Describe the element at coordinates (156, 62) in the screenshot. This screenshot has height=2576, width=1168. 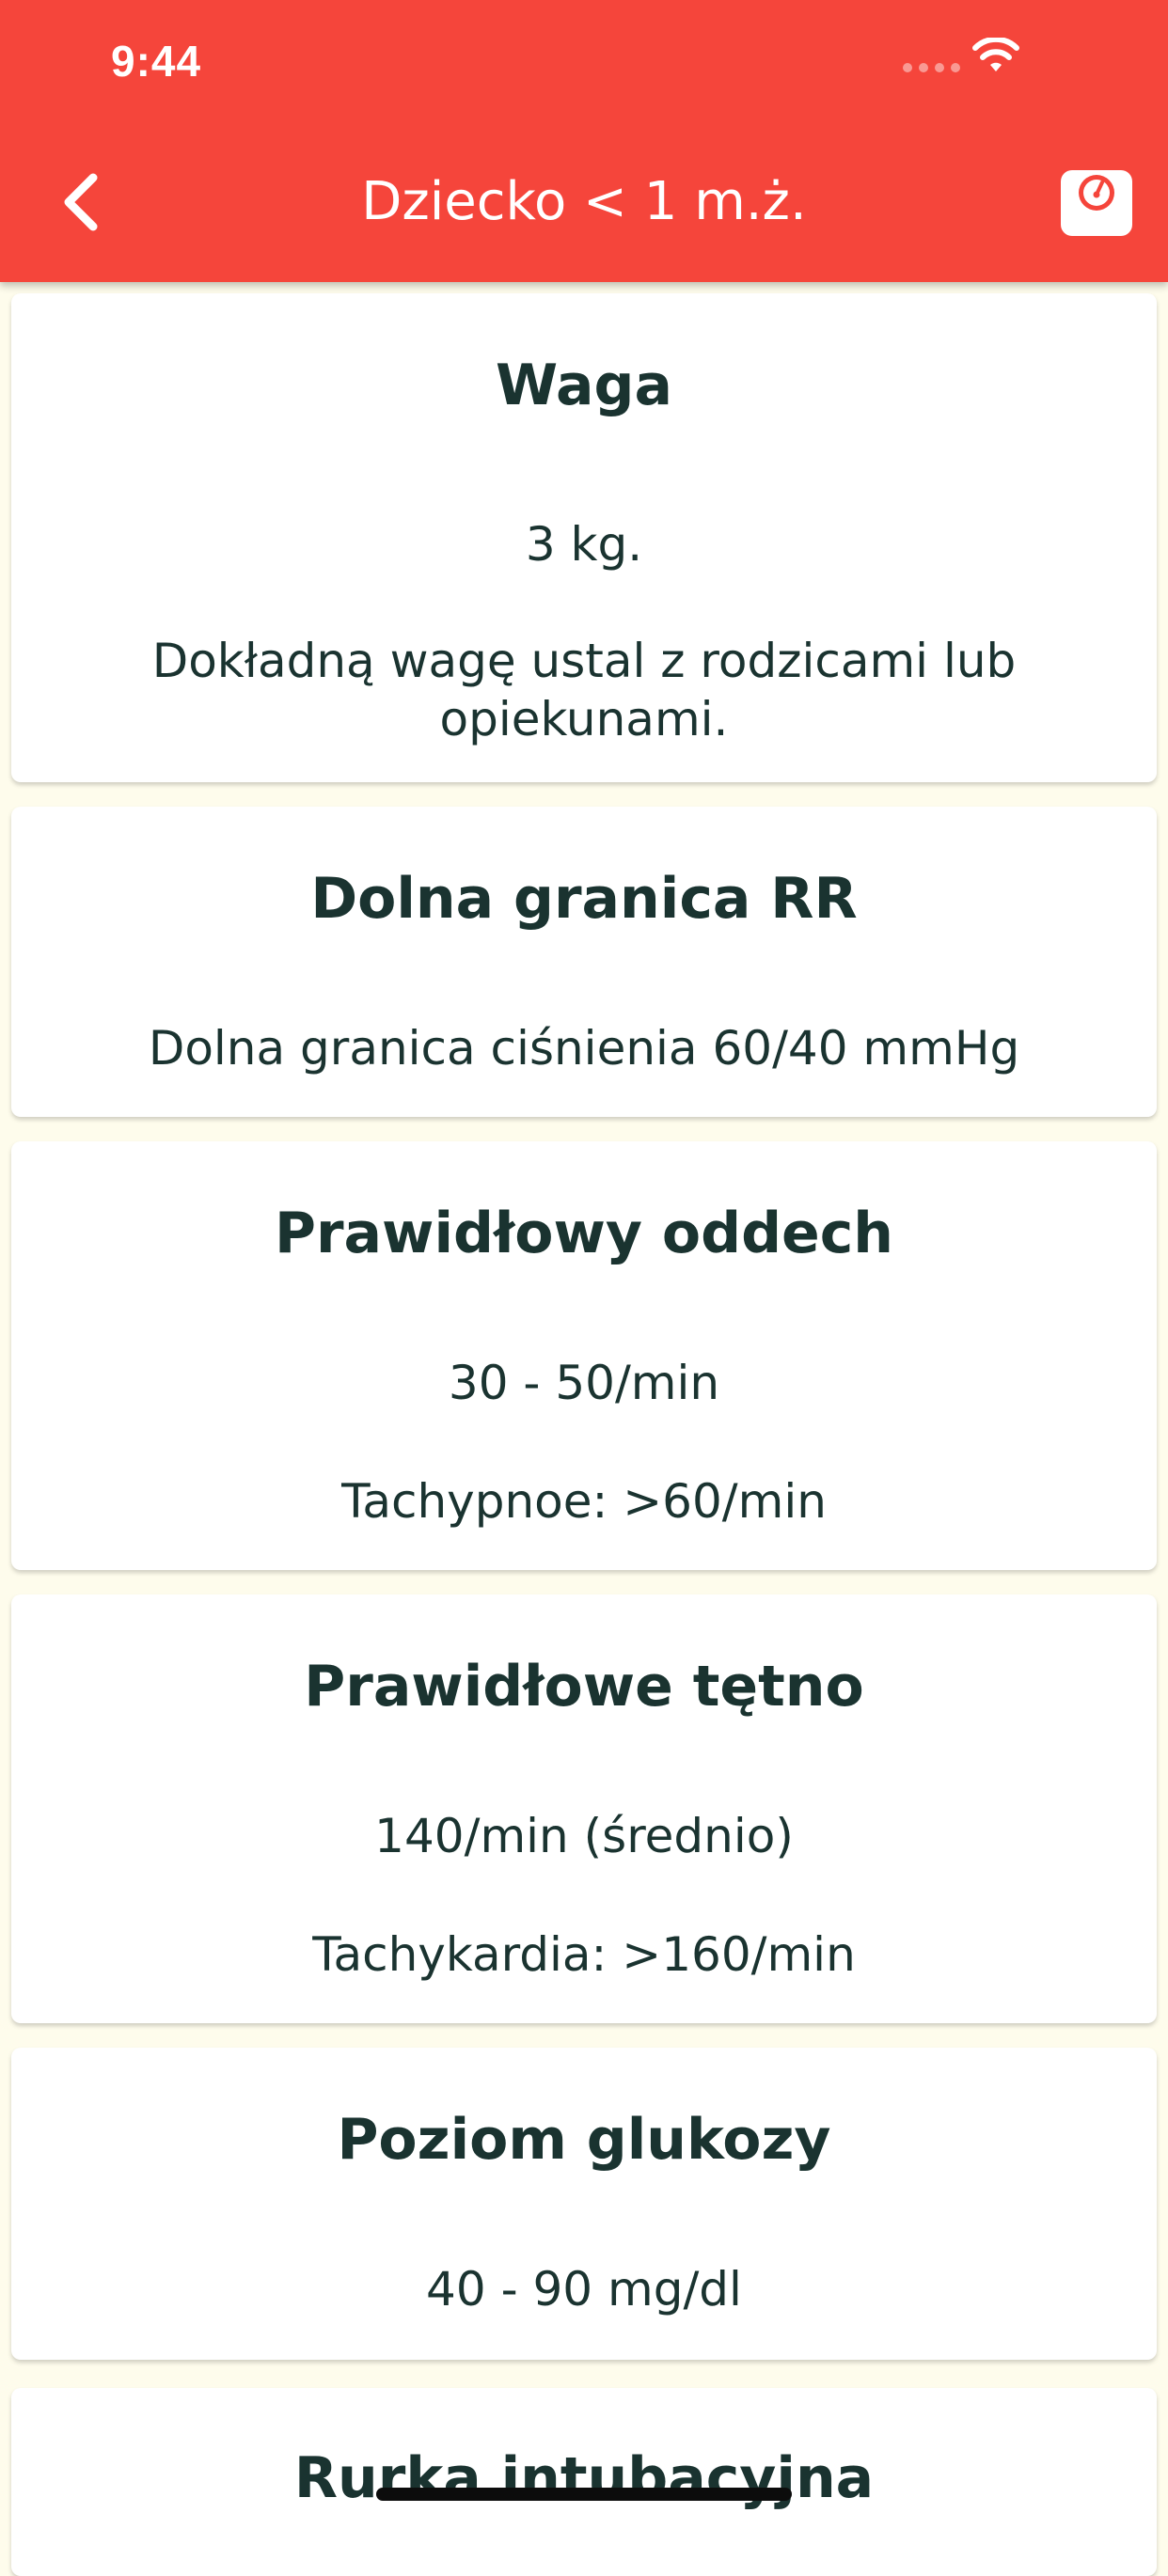
I see `status-time: 9:44` at that location.